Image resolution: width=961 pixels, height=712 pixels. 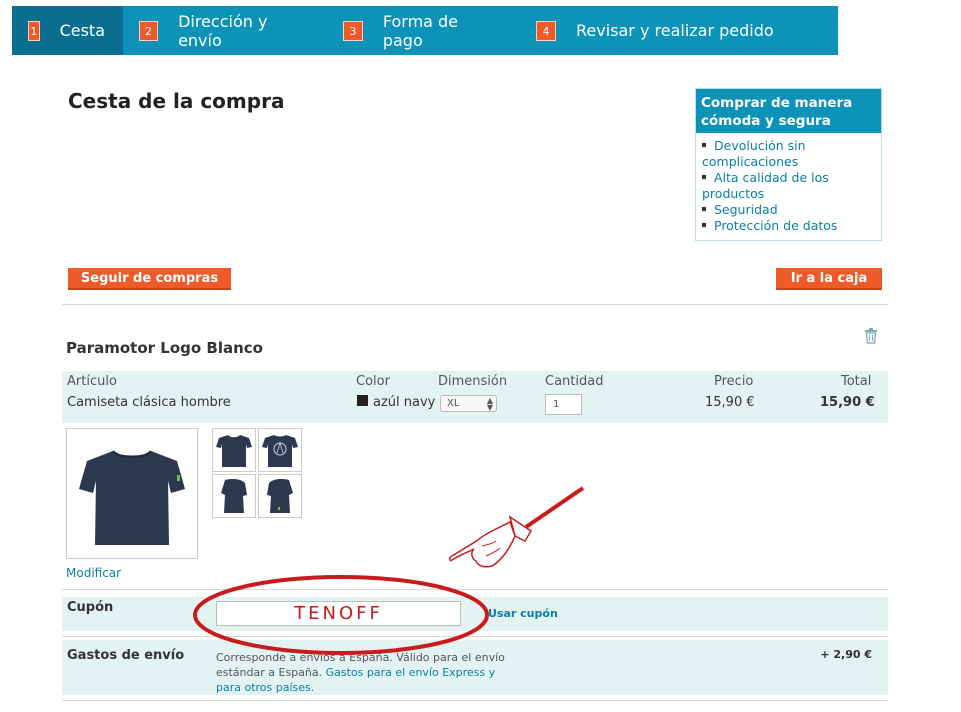 I want to click on step-revisar: 4 Revisar y realizar pedido, so click(x=656, y=30).